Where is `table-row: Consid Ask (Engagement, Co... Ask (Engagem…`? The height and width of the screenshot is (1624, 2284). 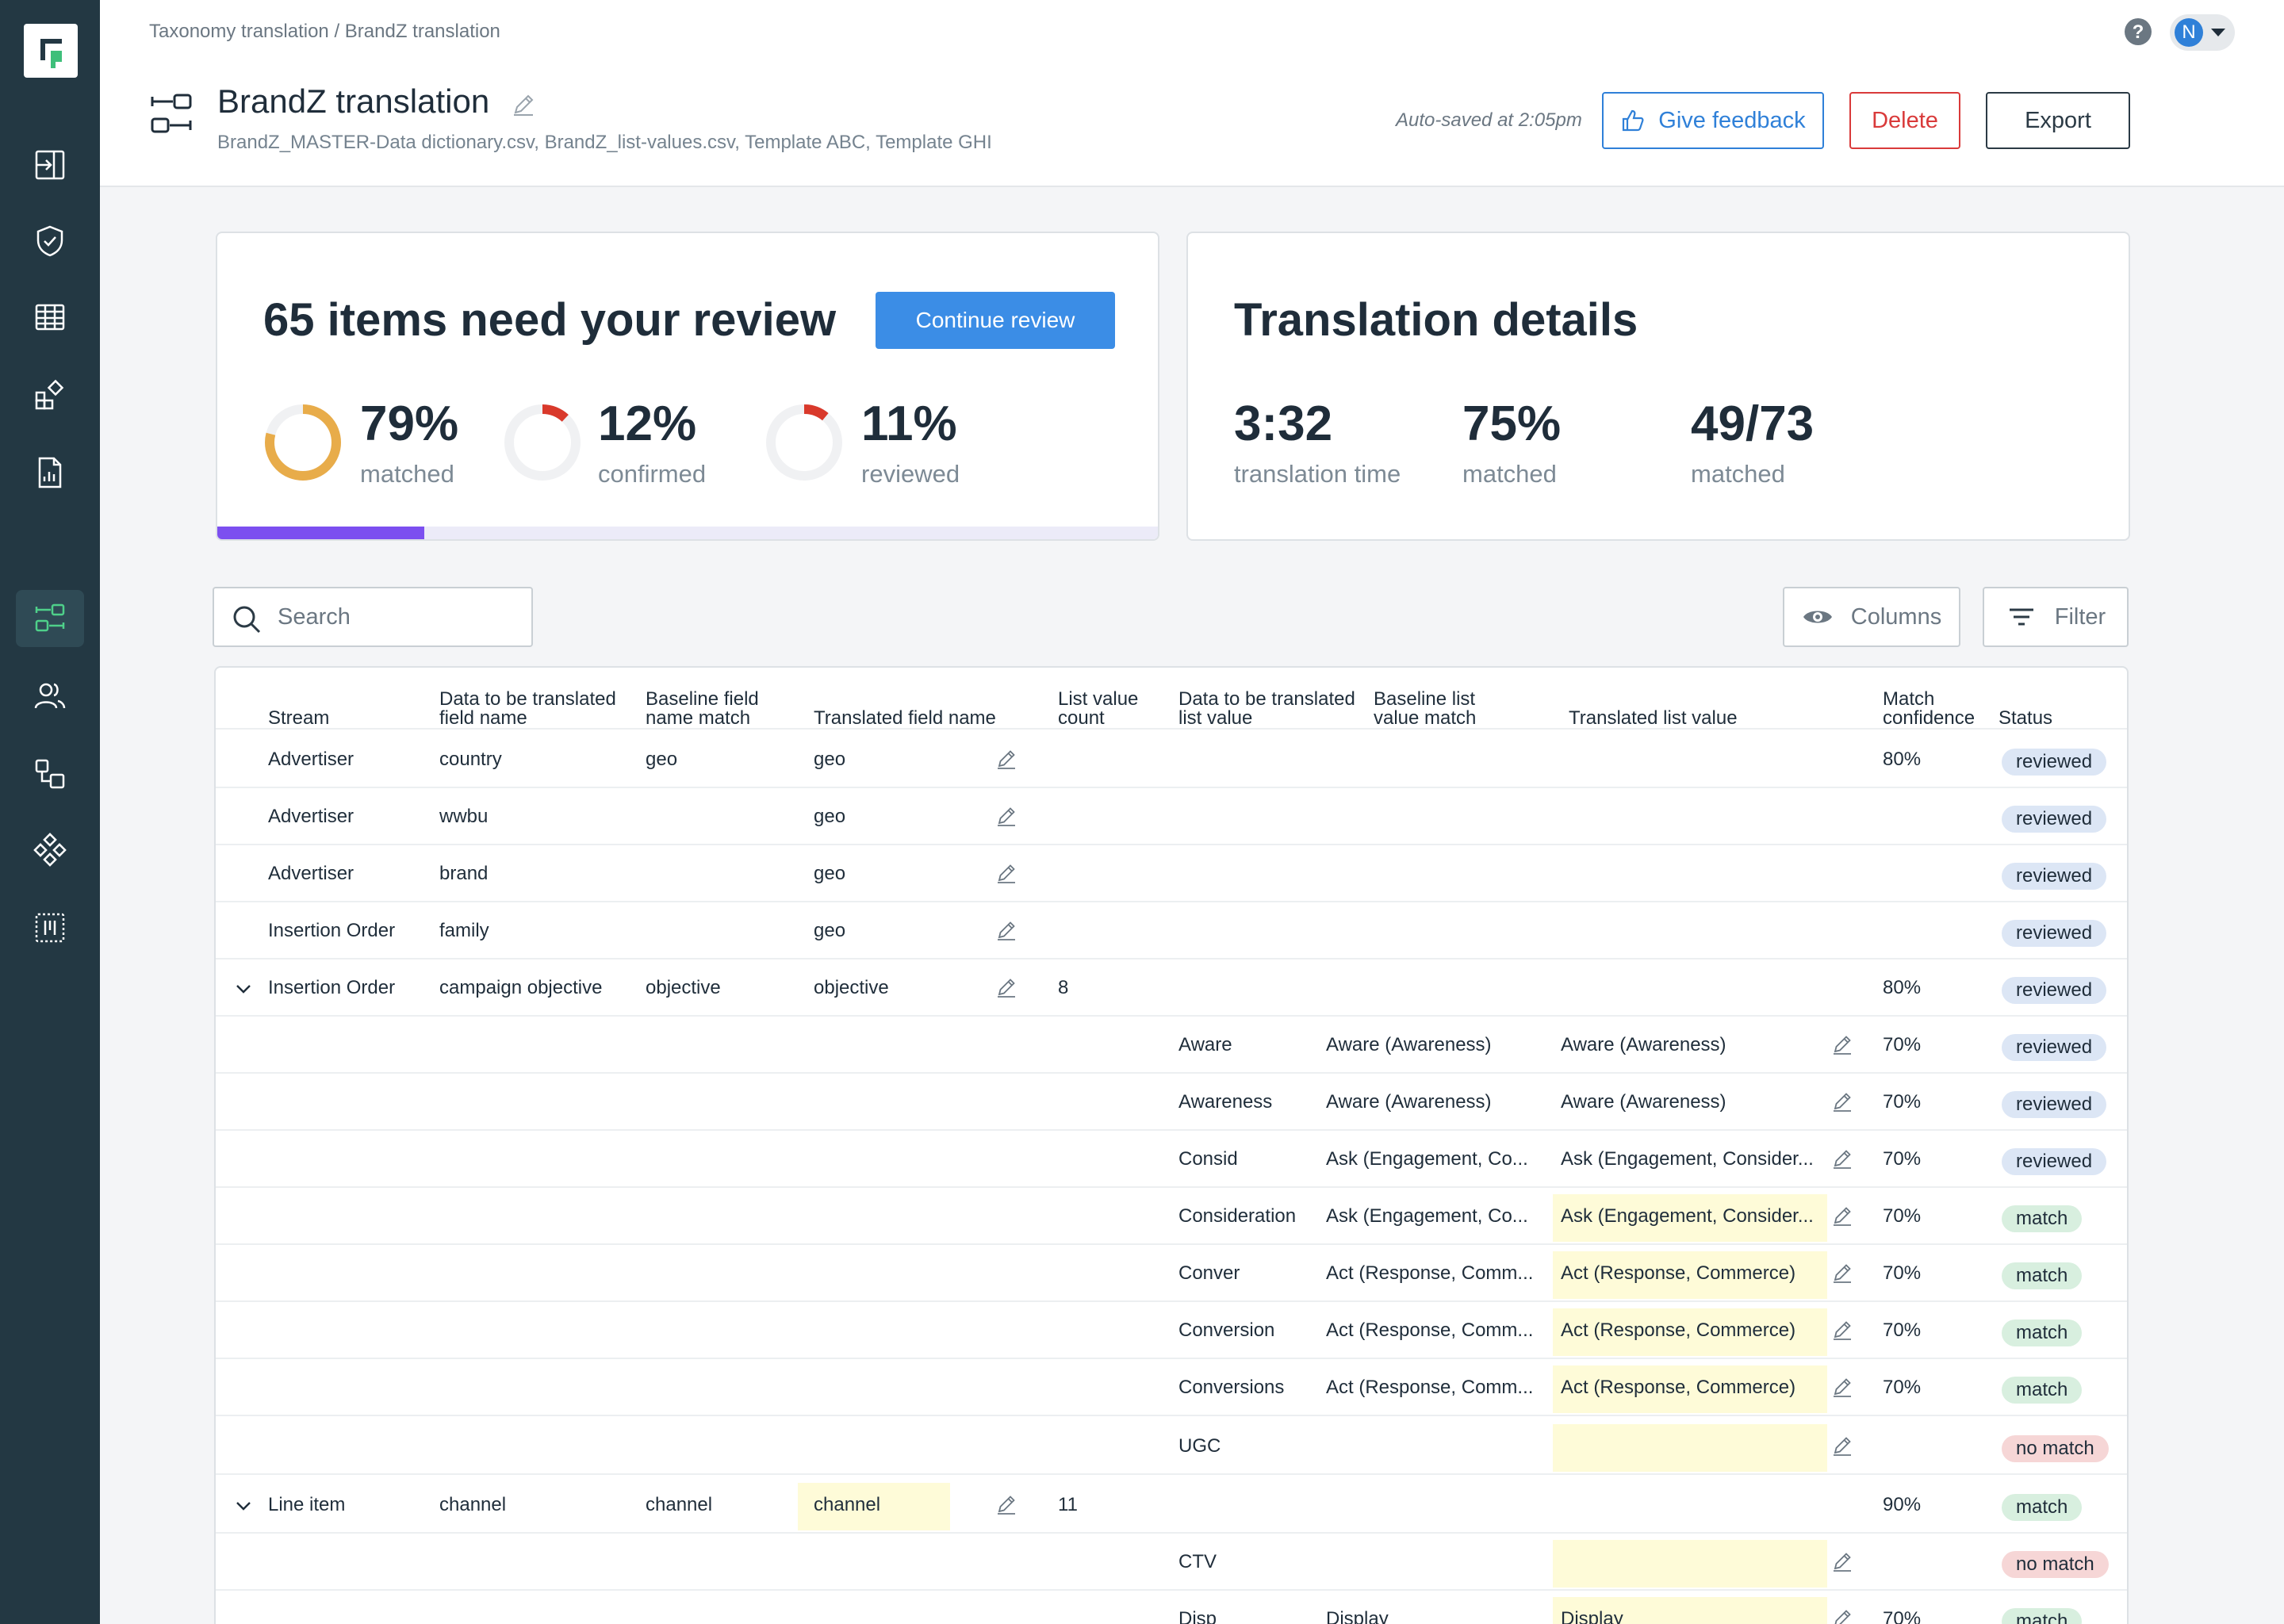
table-row: Consid Ask (Engagement, Co... Ask (Engagem… is located at coordinates (1171, 1159).